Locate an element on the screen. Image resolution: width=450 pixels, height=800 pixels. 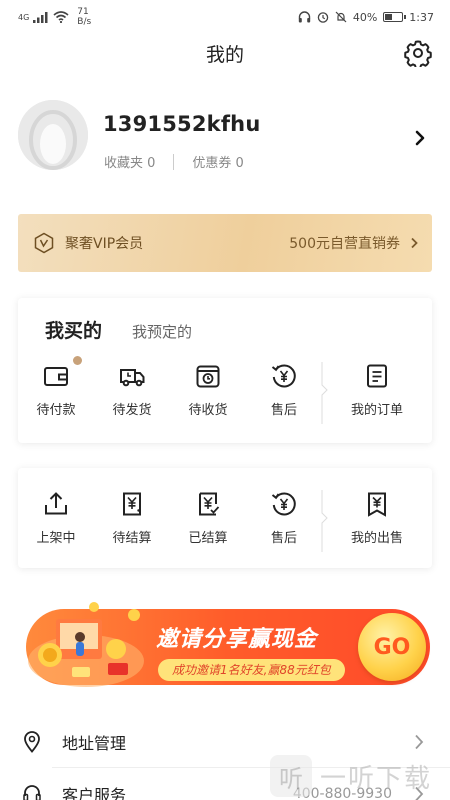
profile-stats: 收藏夹 0 优惠券 0 is located at coordinates (174, 161).